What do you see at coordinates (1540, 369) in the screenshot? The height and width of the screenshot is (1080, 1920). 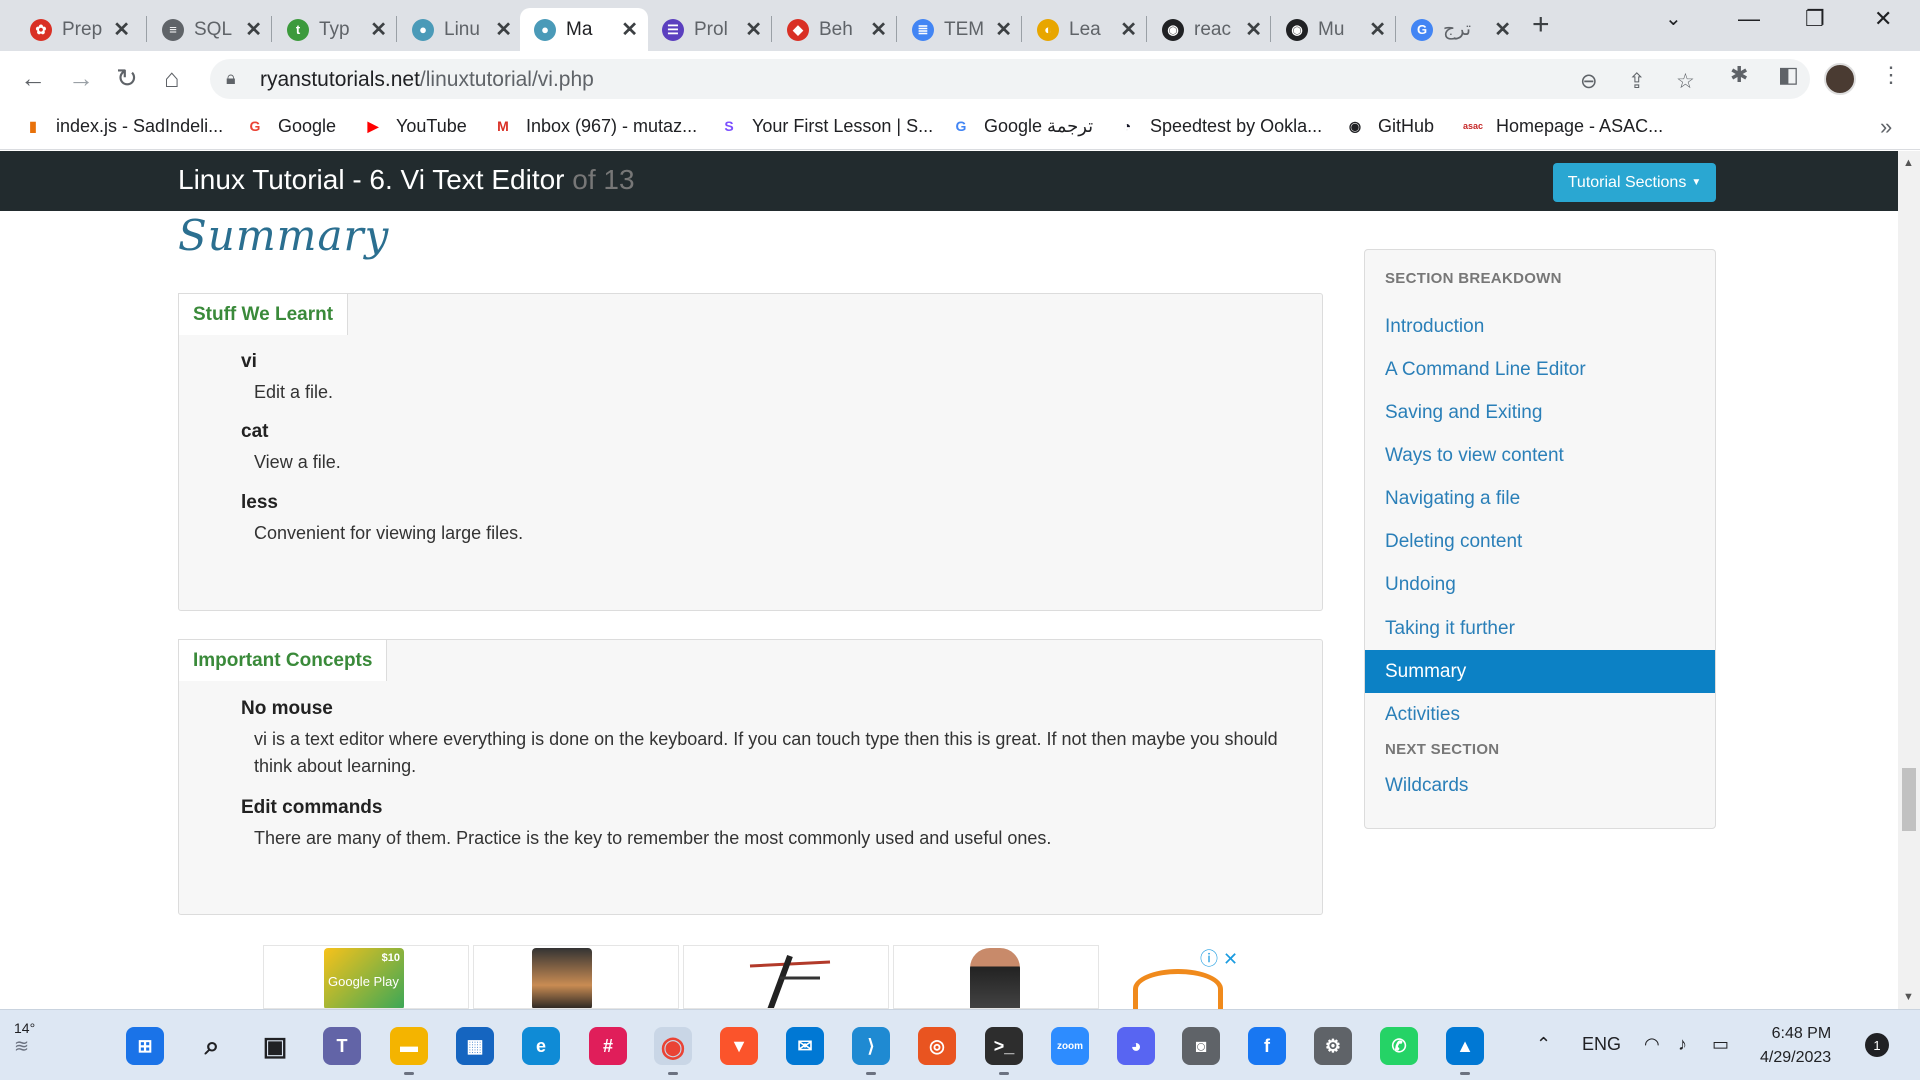 I see `sidebar-item: A Command Line Editor` at bounding box center [1540, 369].